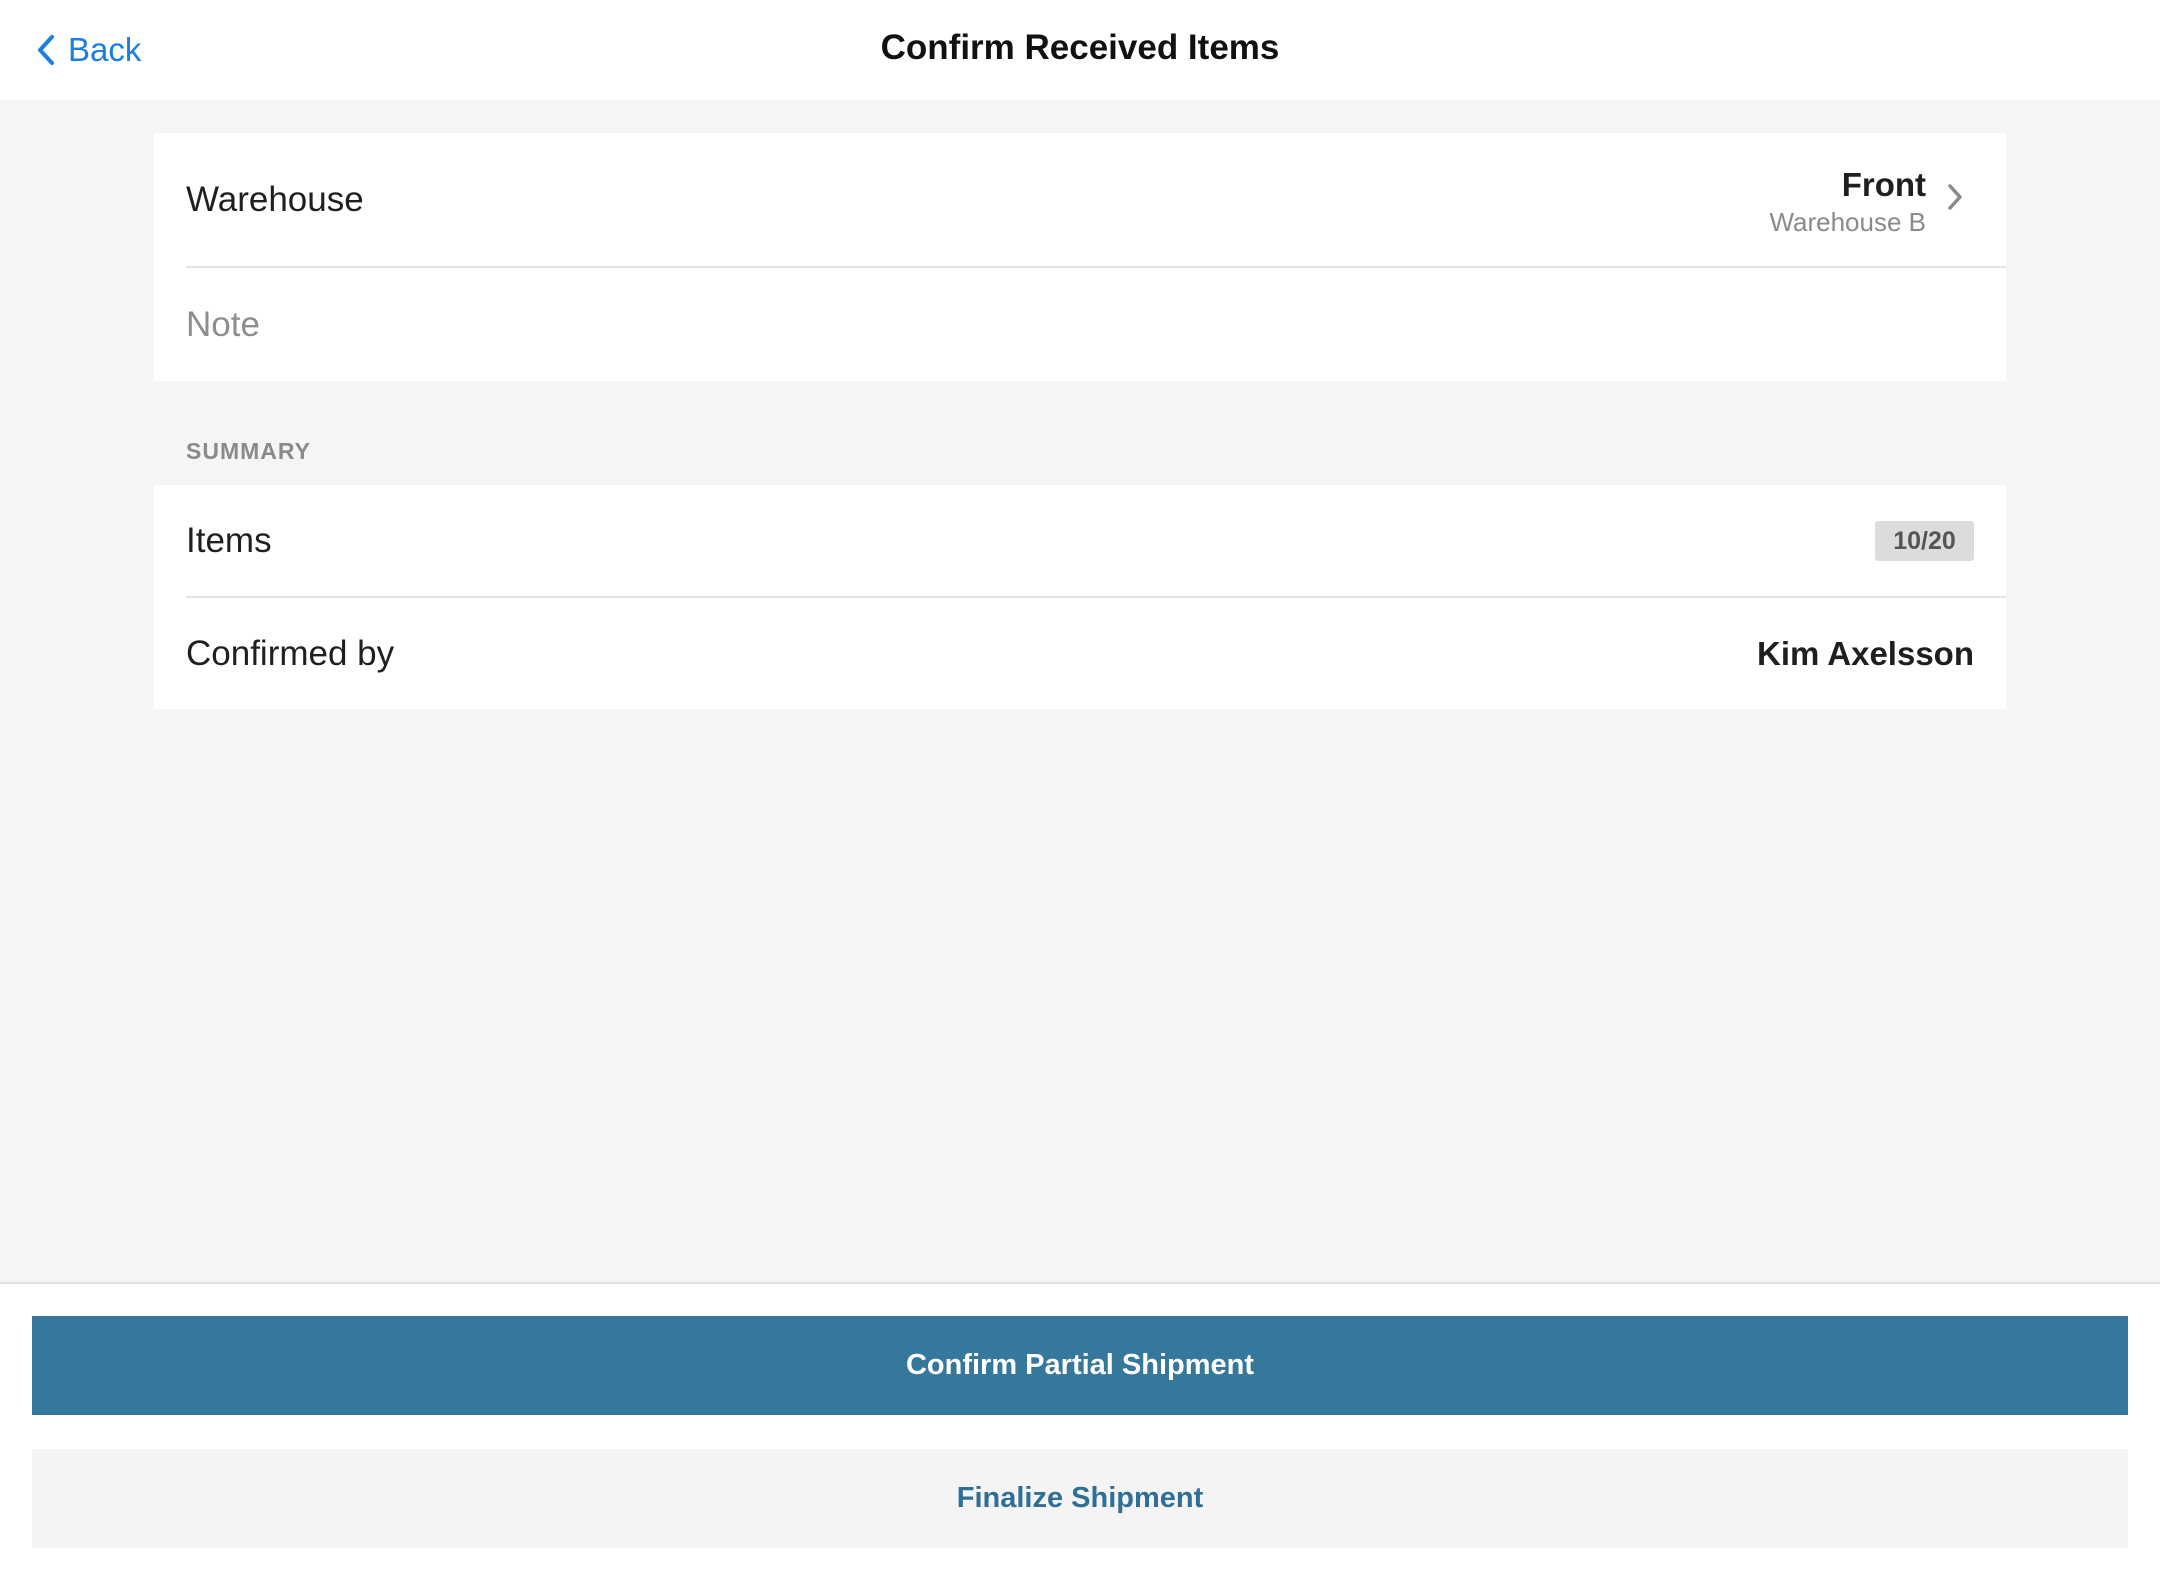  Describe the element at coordinates (290, 653) in the screenshot. I see `confirmed-by-label: Confirmed by` at that location.